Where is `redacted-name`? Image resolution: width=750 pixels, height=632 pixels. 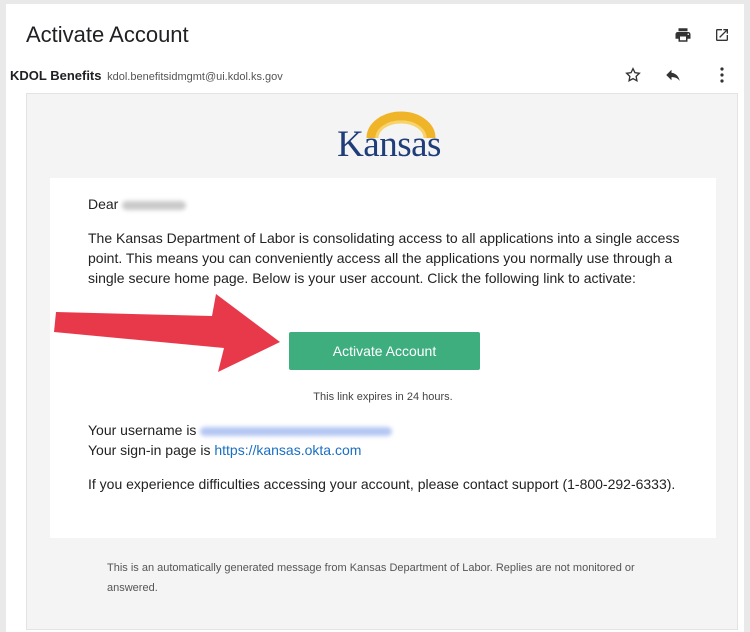
redacted-name is located at coordinates (154, 205).